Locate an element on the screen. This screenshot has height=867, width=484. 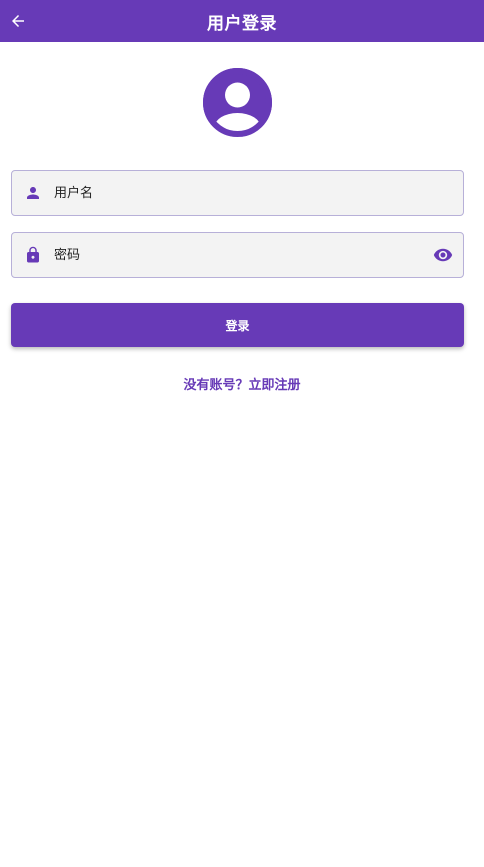
password-input is located at coordinates (238, 255).